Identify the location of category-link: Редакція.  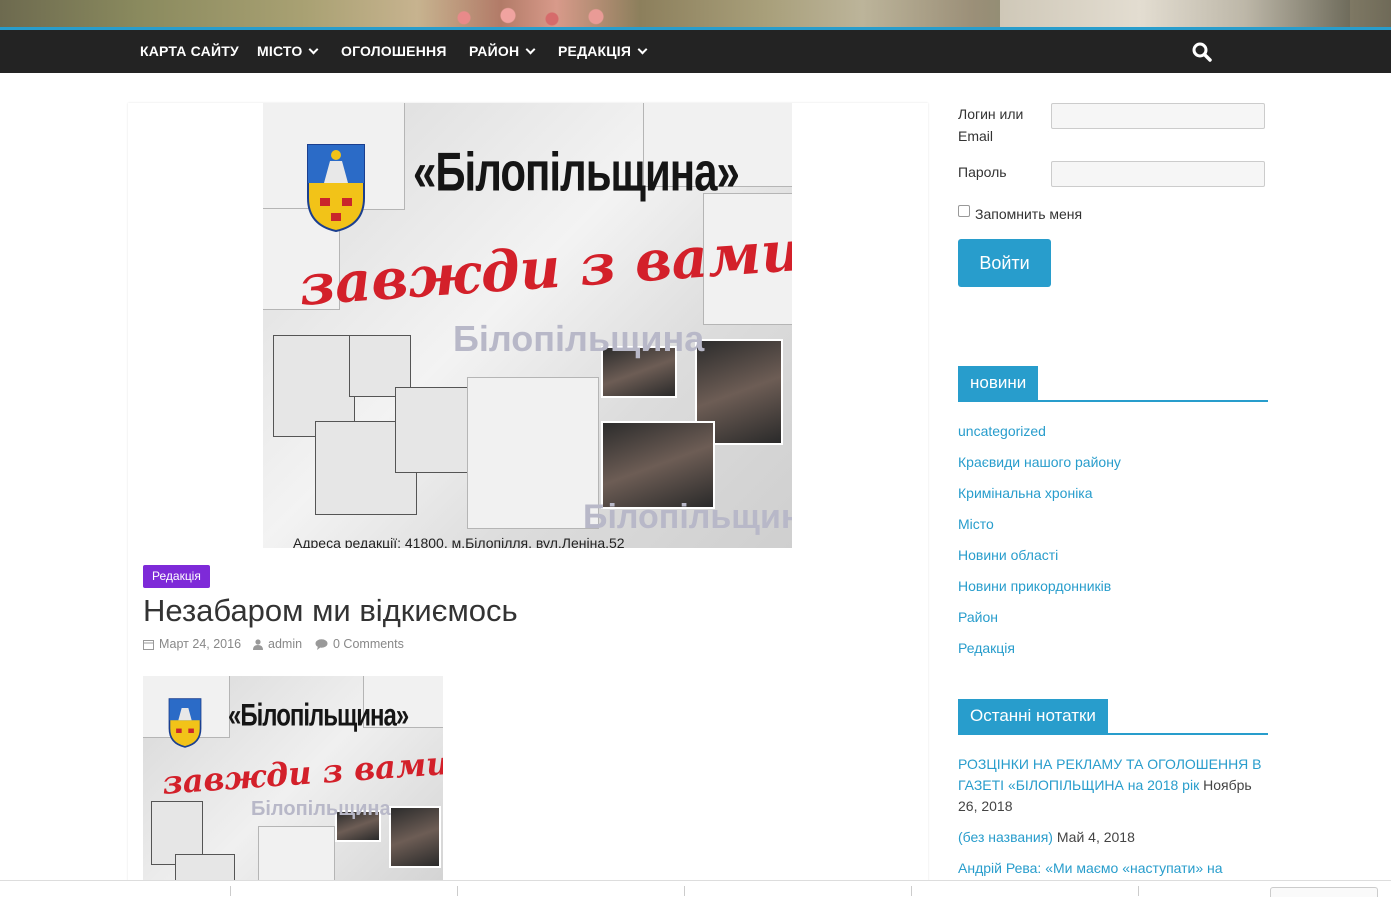
(986, 648).